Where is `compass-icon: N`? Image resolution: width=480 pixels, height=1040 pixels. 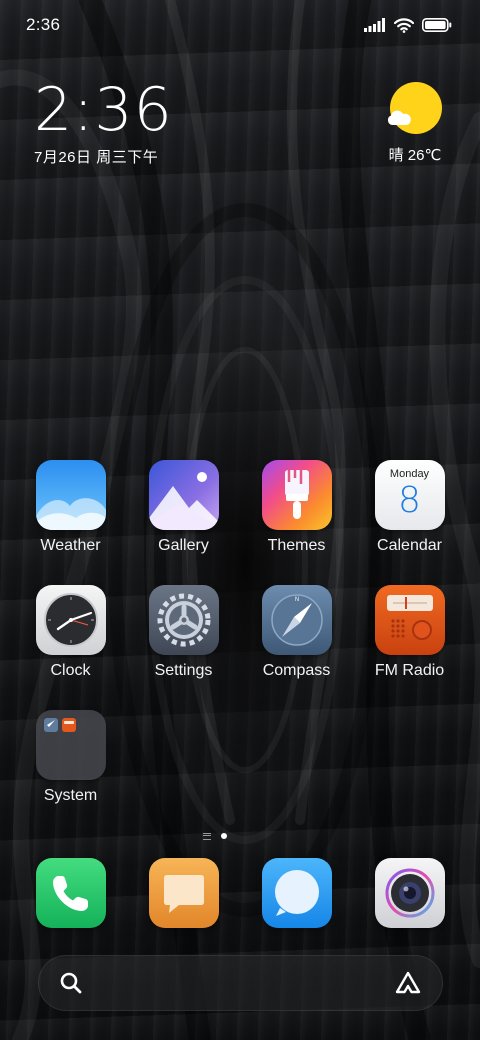
compass-icon: N is located at coordinates (296, 620).